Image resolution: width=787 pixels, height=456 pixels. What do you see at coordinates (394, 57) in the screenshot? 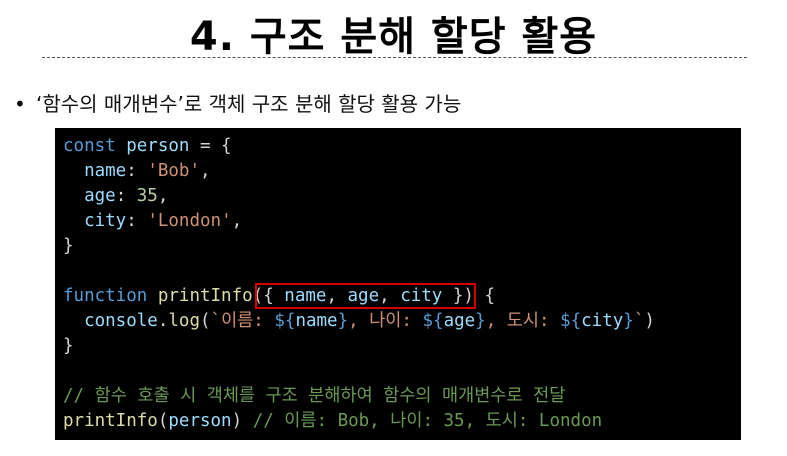
I see `dashed-divider` at bounding box center [394, 57].